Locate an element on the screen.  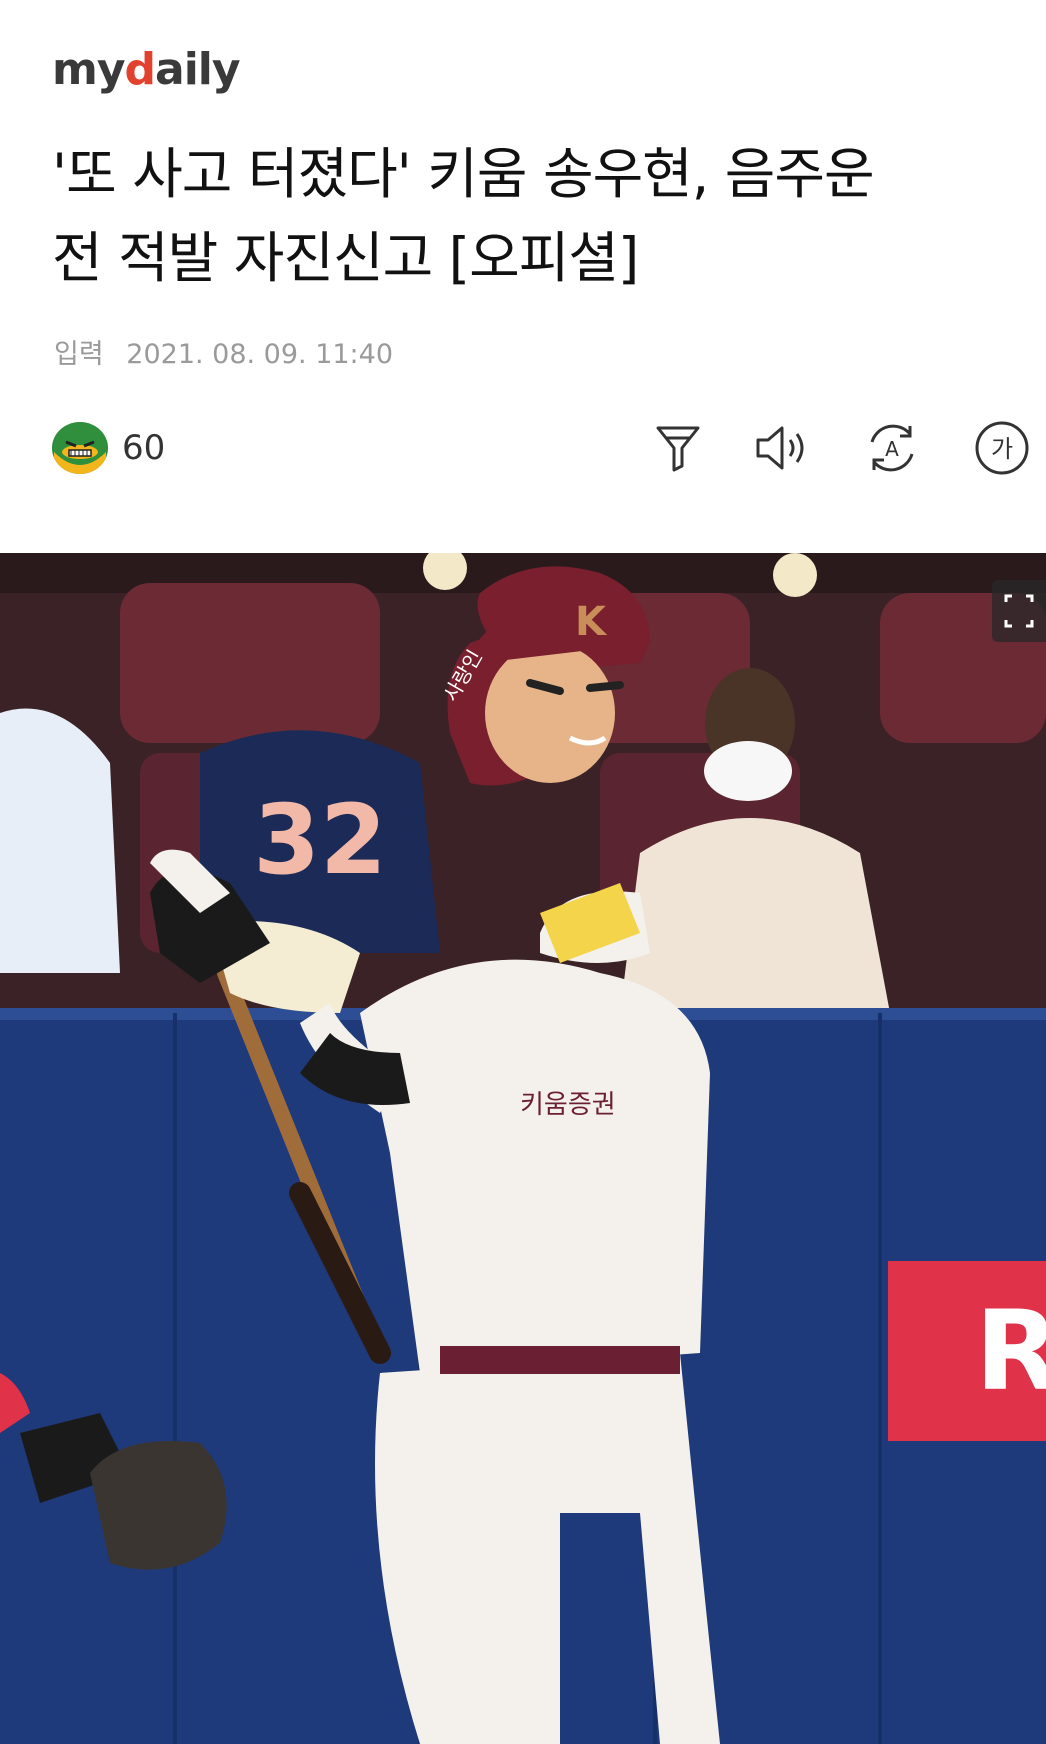
stadium-sign-text: R is located at coordinates (1010, 1351).